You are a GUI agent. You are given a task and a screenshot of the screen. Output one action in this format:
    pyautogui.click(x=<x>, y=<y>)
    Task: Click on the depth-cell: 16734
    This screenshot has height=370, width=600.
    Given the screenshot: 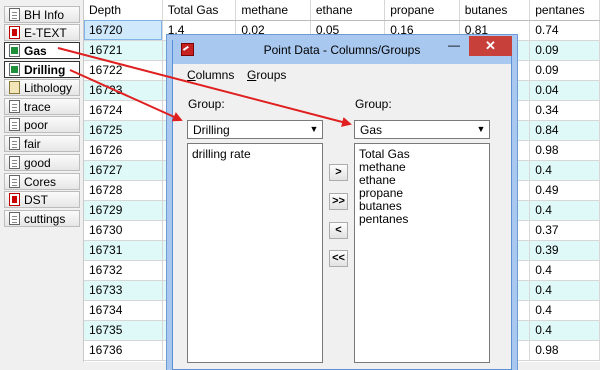 What is the action you would take?
    pyautogui.click(x=123, y=310)
    